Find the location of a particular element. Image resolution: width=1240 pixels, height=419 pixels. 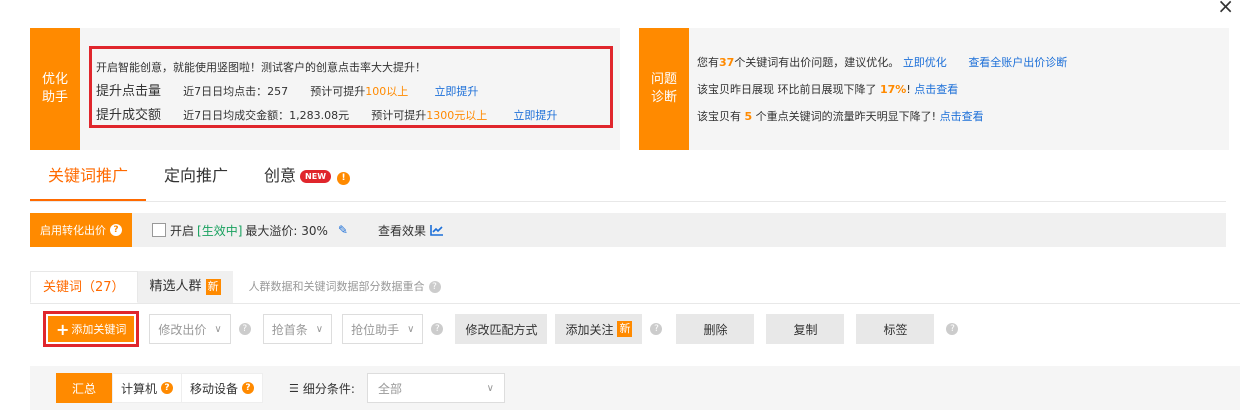

segment-computer: 计算机? is located at coordinates (147, 388).